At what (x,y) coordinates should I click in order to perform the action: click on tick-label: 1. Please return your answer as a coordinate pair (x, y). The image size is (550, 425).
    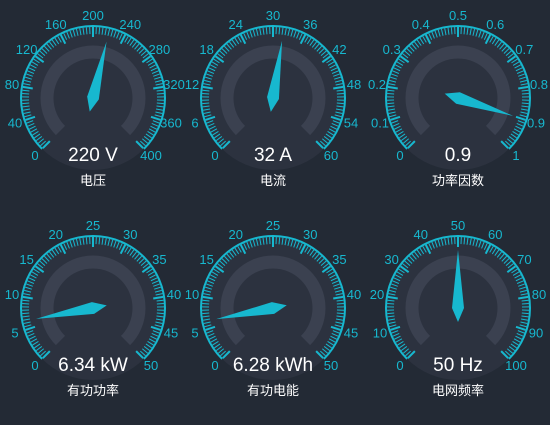
    Looking at the image, I should click on (515, 155).